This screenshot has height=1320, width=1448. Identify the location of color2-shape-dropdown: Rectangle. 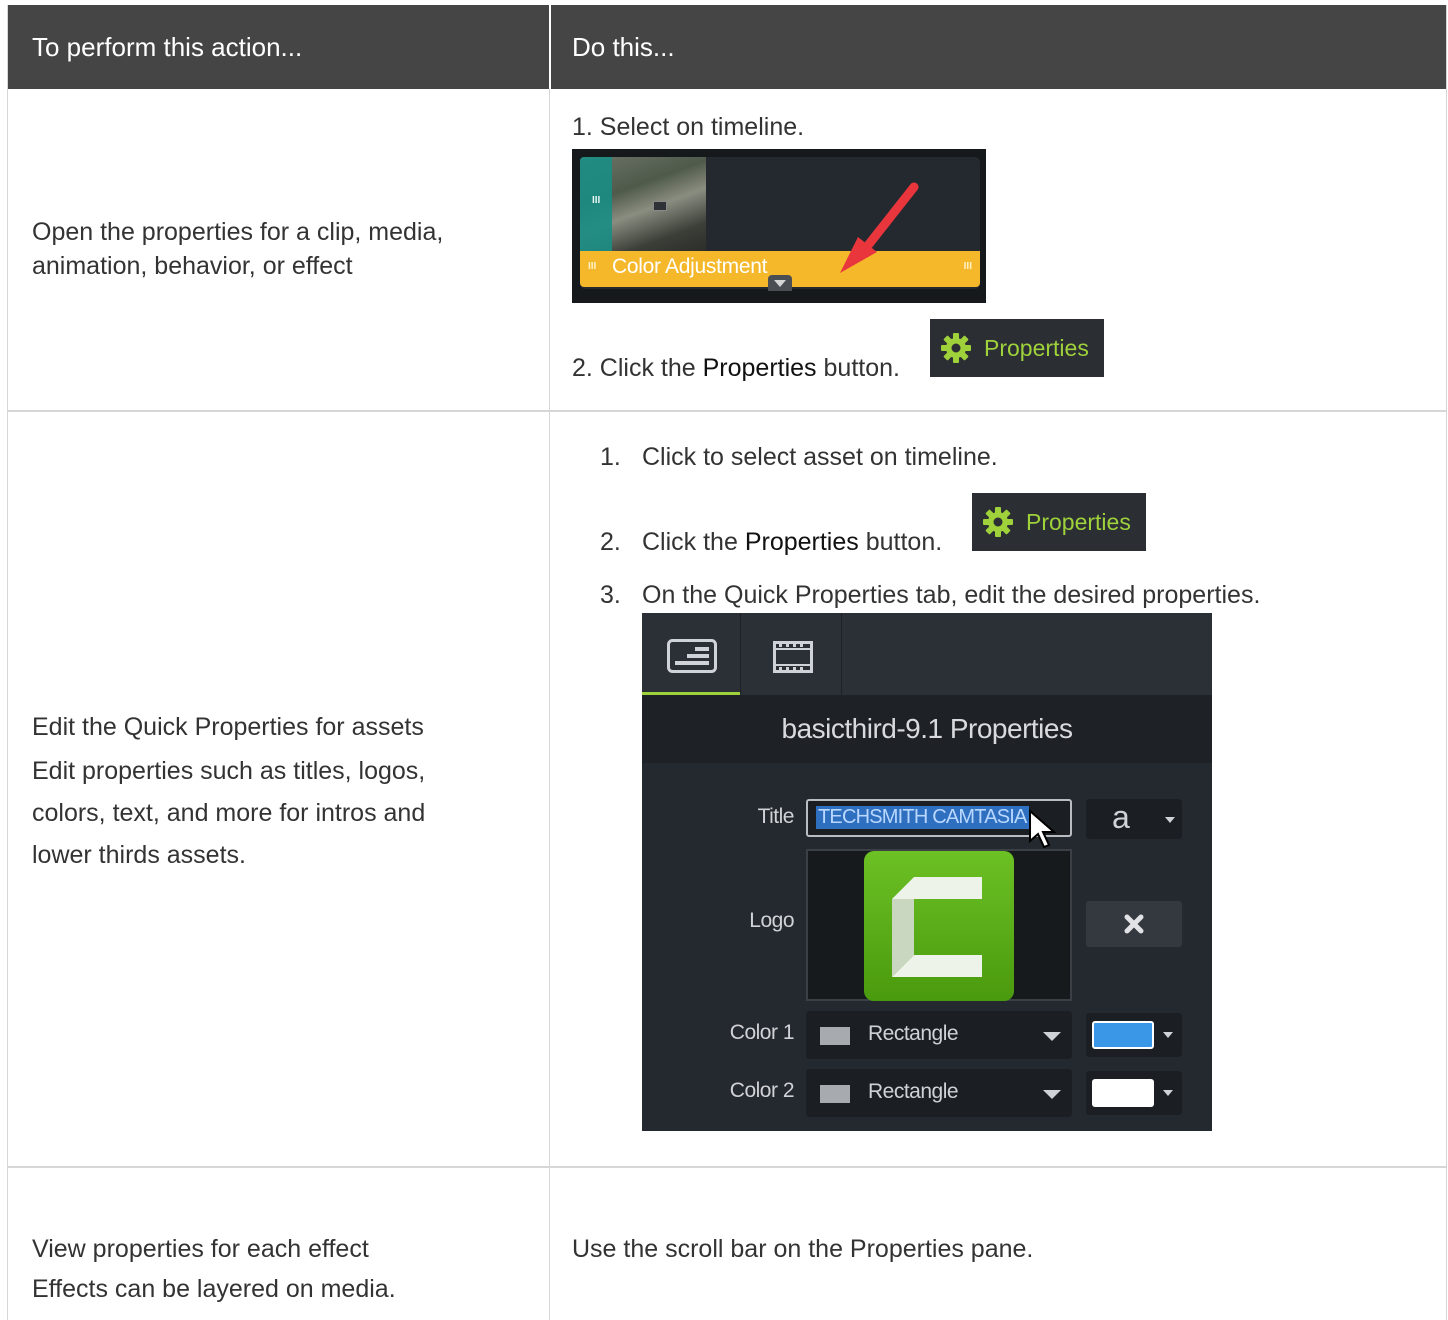
(939, 1093).